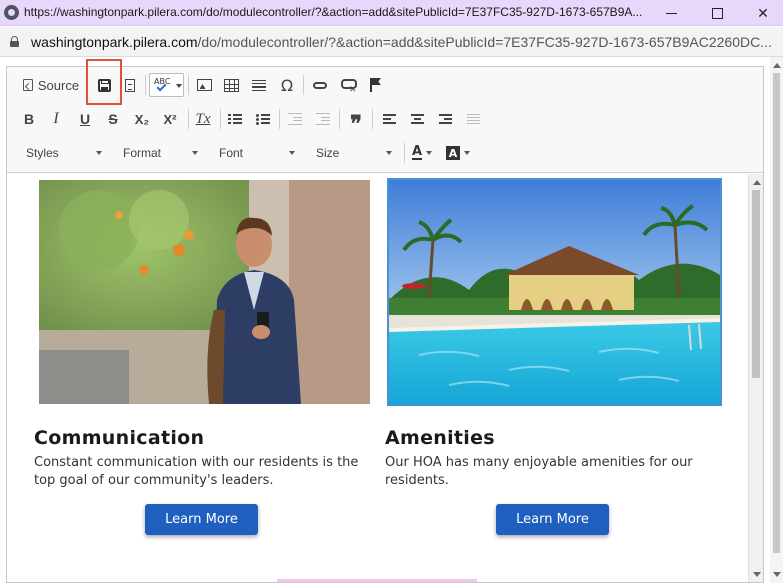  I want to click on background-color-button: A, so click(458, 153).